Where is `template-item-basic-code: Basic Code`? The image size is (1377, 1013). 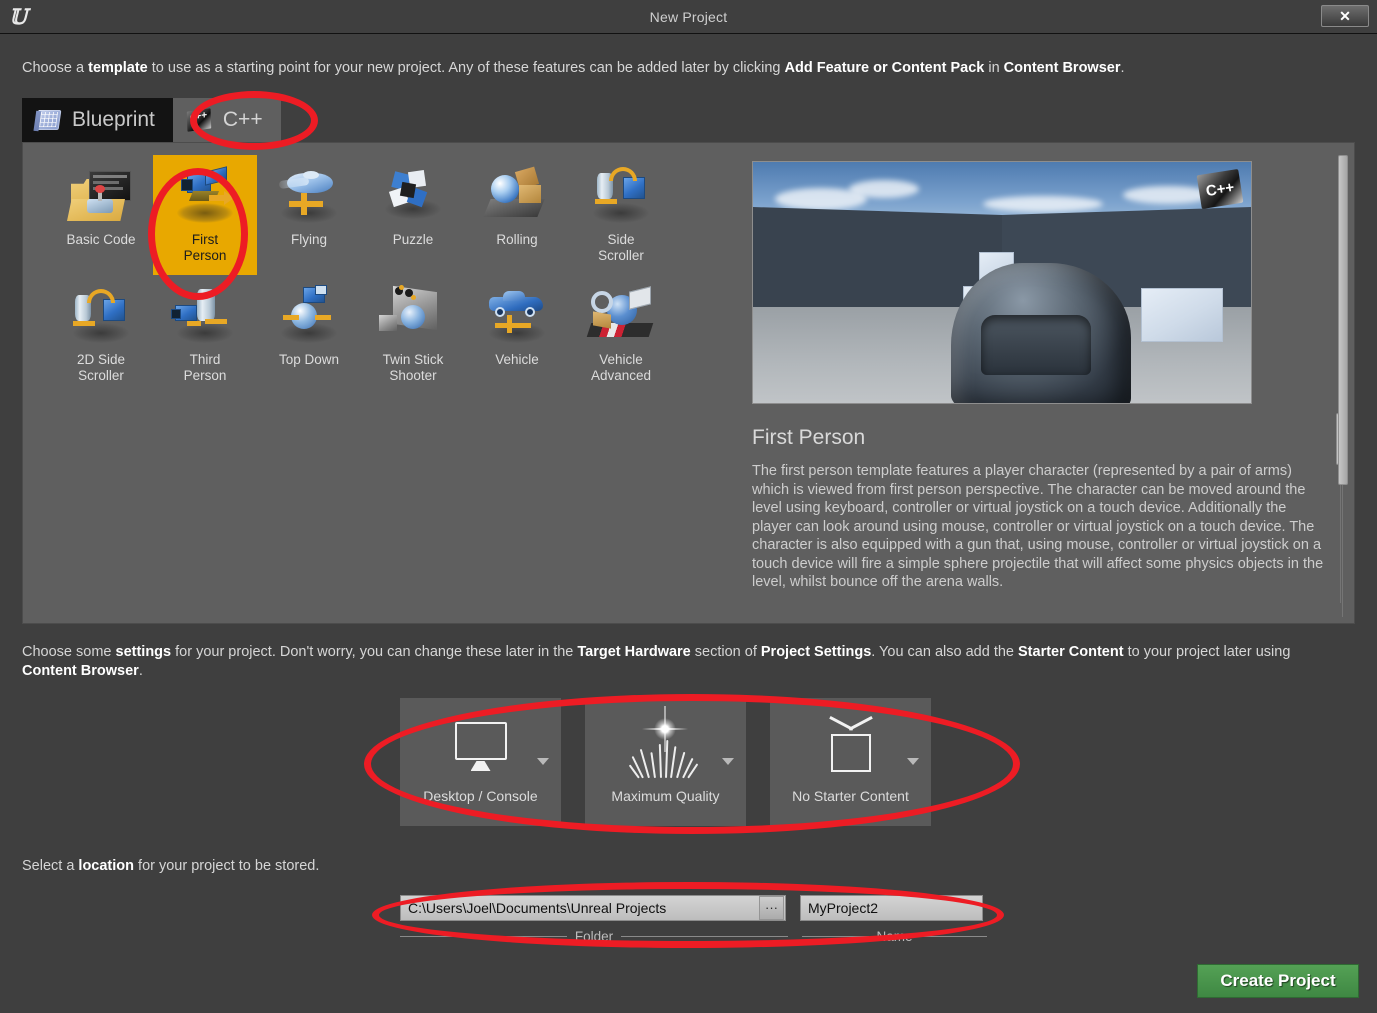 template-item-basic-code: Basic Code is located at coordinates (101, 215).